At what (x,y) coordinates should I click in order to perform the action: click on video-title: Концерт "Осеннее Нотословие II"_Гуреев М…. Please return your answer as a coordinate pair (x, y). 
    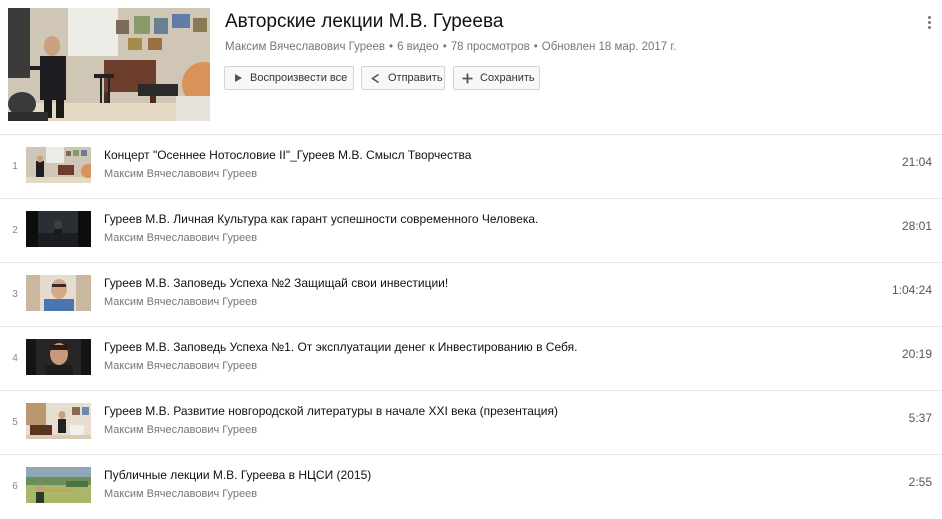
    Looking at the image, I should click on (287, 155).